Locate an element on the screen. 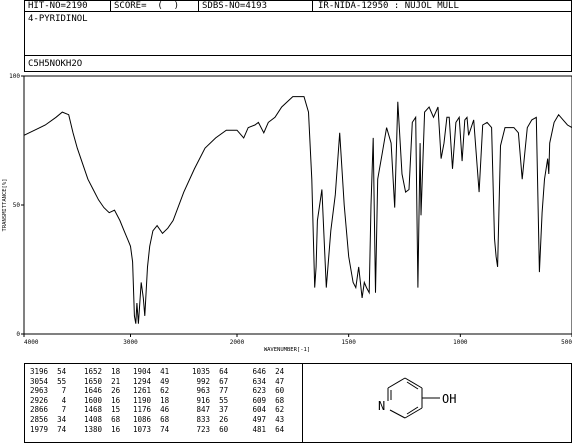  peak-entry: 1073 74 is located at coordinates (151, 429).